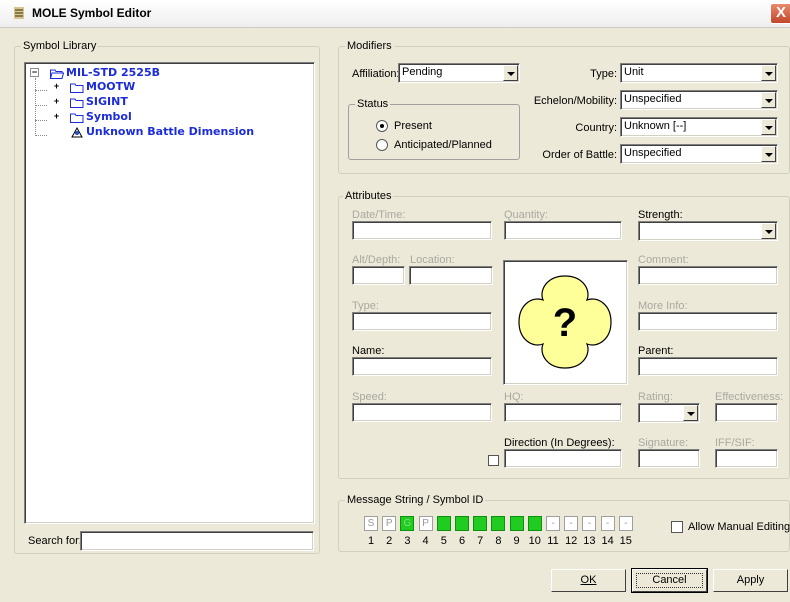 Image resolution: width=790 pixels, height=602 pixels. What do you see at coordinates (56, 102) in the screenshot?
I see `expander-sigint: +` at bounding box center [56, 102].